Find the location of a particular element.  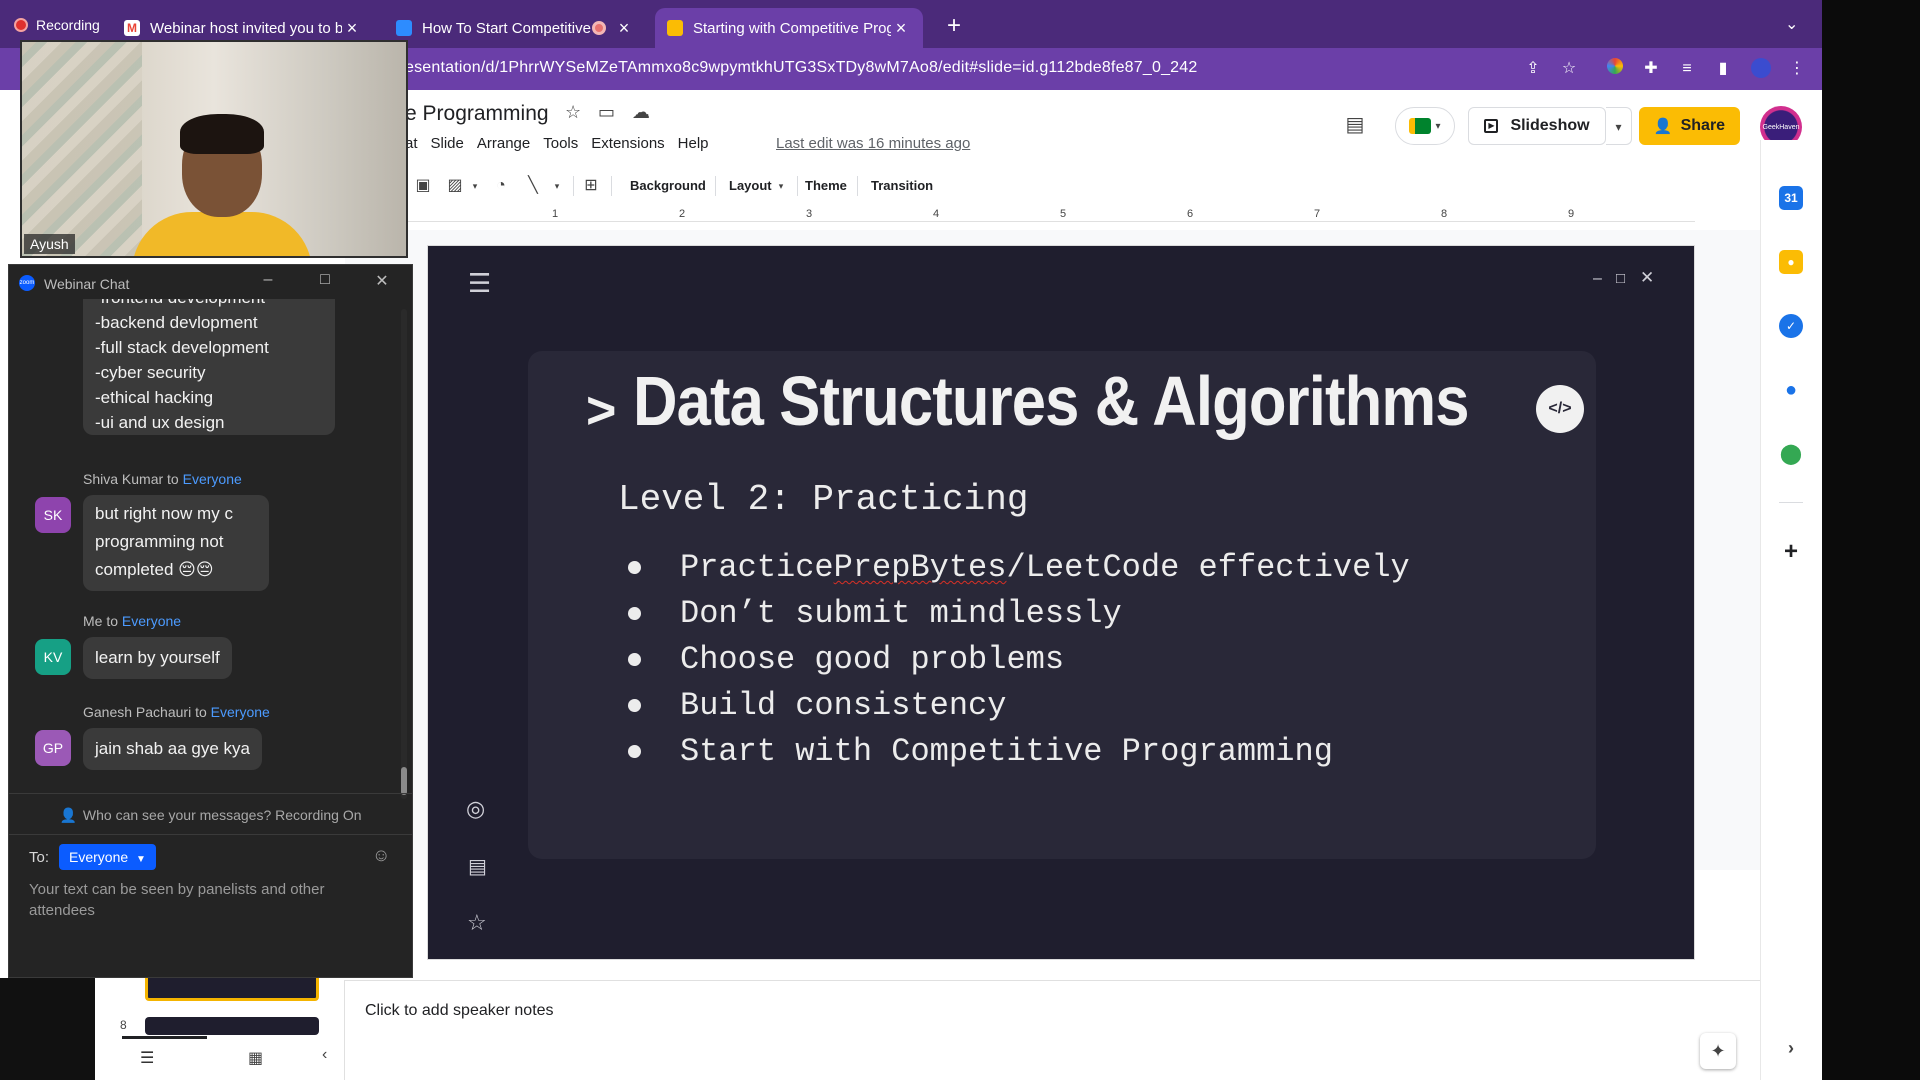

slideshow-dropdown-icon: ▾ is located at coordinates (1619, 126).